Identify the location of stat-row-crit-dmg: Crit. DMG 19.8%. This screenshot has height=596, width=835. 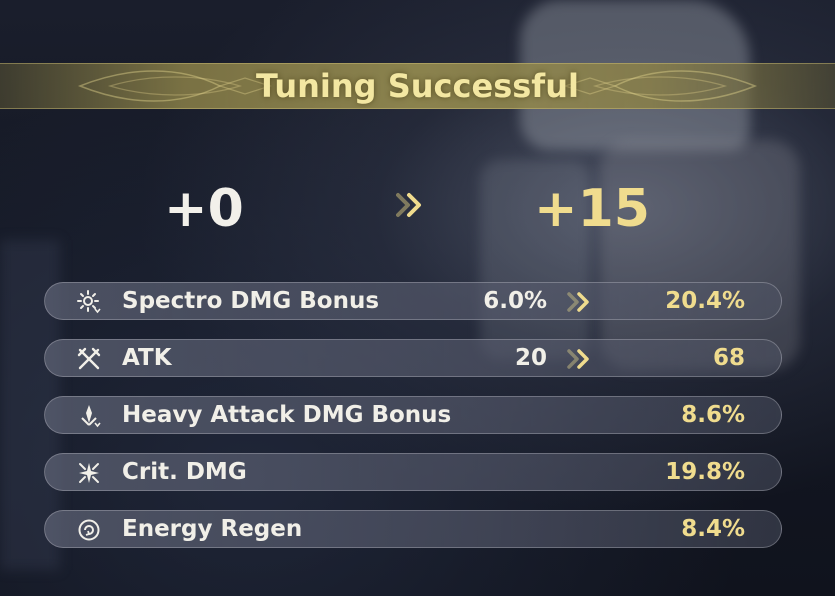
(413, 472).